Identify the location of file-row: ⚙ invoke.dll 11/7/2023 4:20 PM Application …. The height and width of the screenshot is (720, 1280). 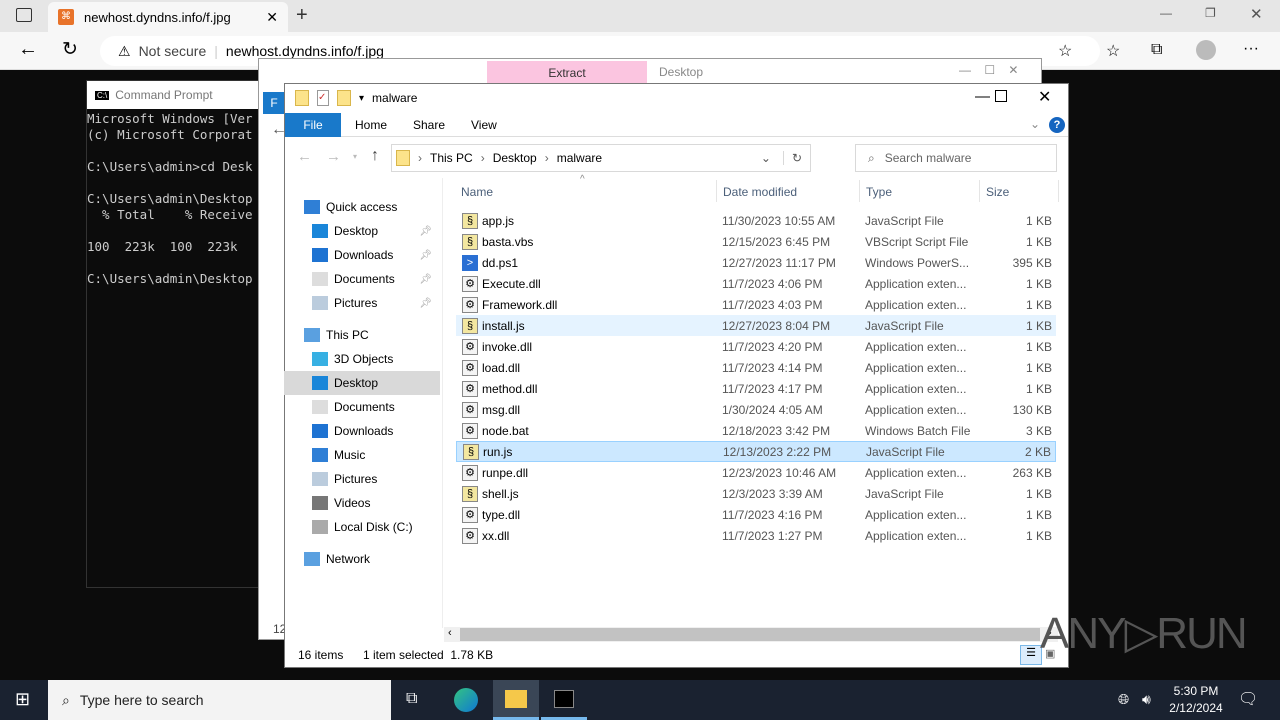
(756, 346).